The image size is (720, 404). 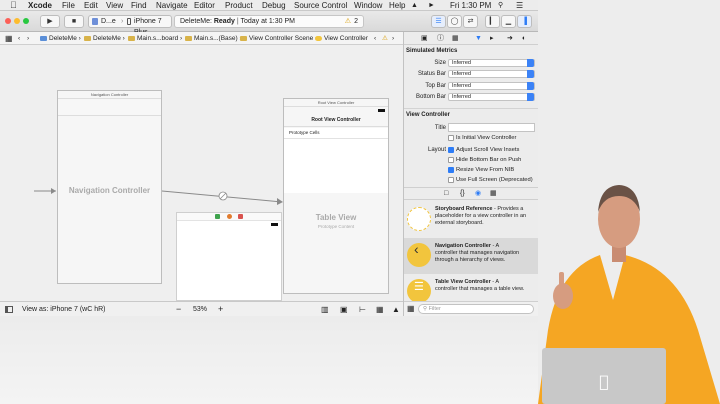 What do you see at coordinates (411, 308) in the screenshot?
I see `grid-view-icon: ▦` at bounding box center [411, 308].